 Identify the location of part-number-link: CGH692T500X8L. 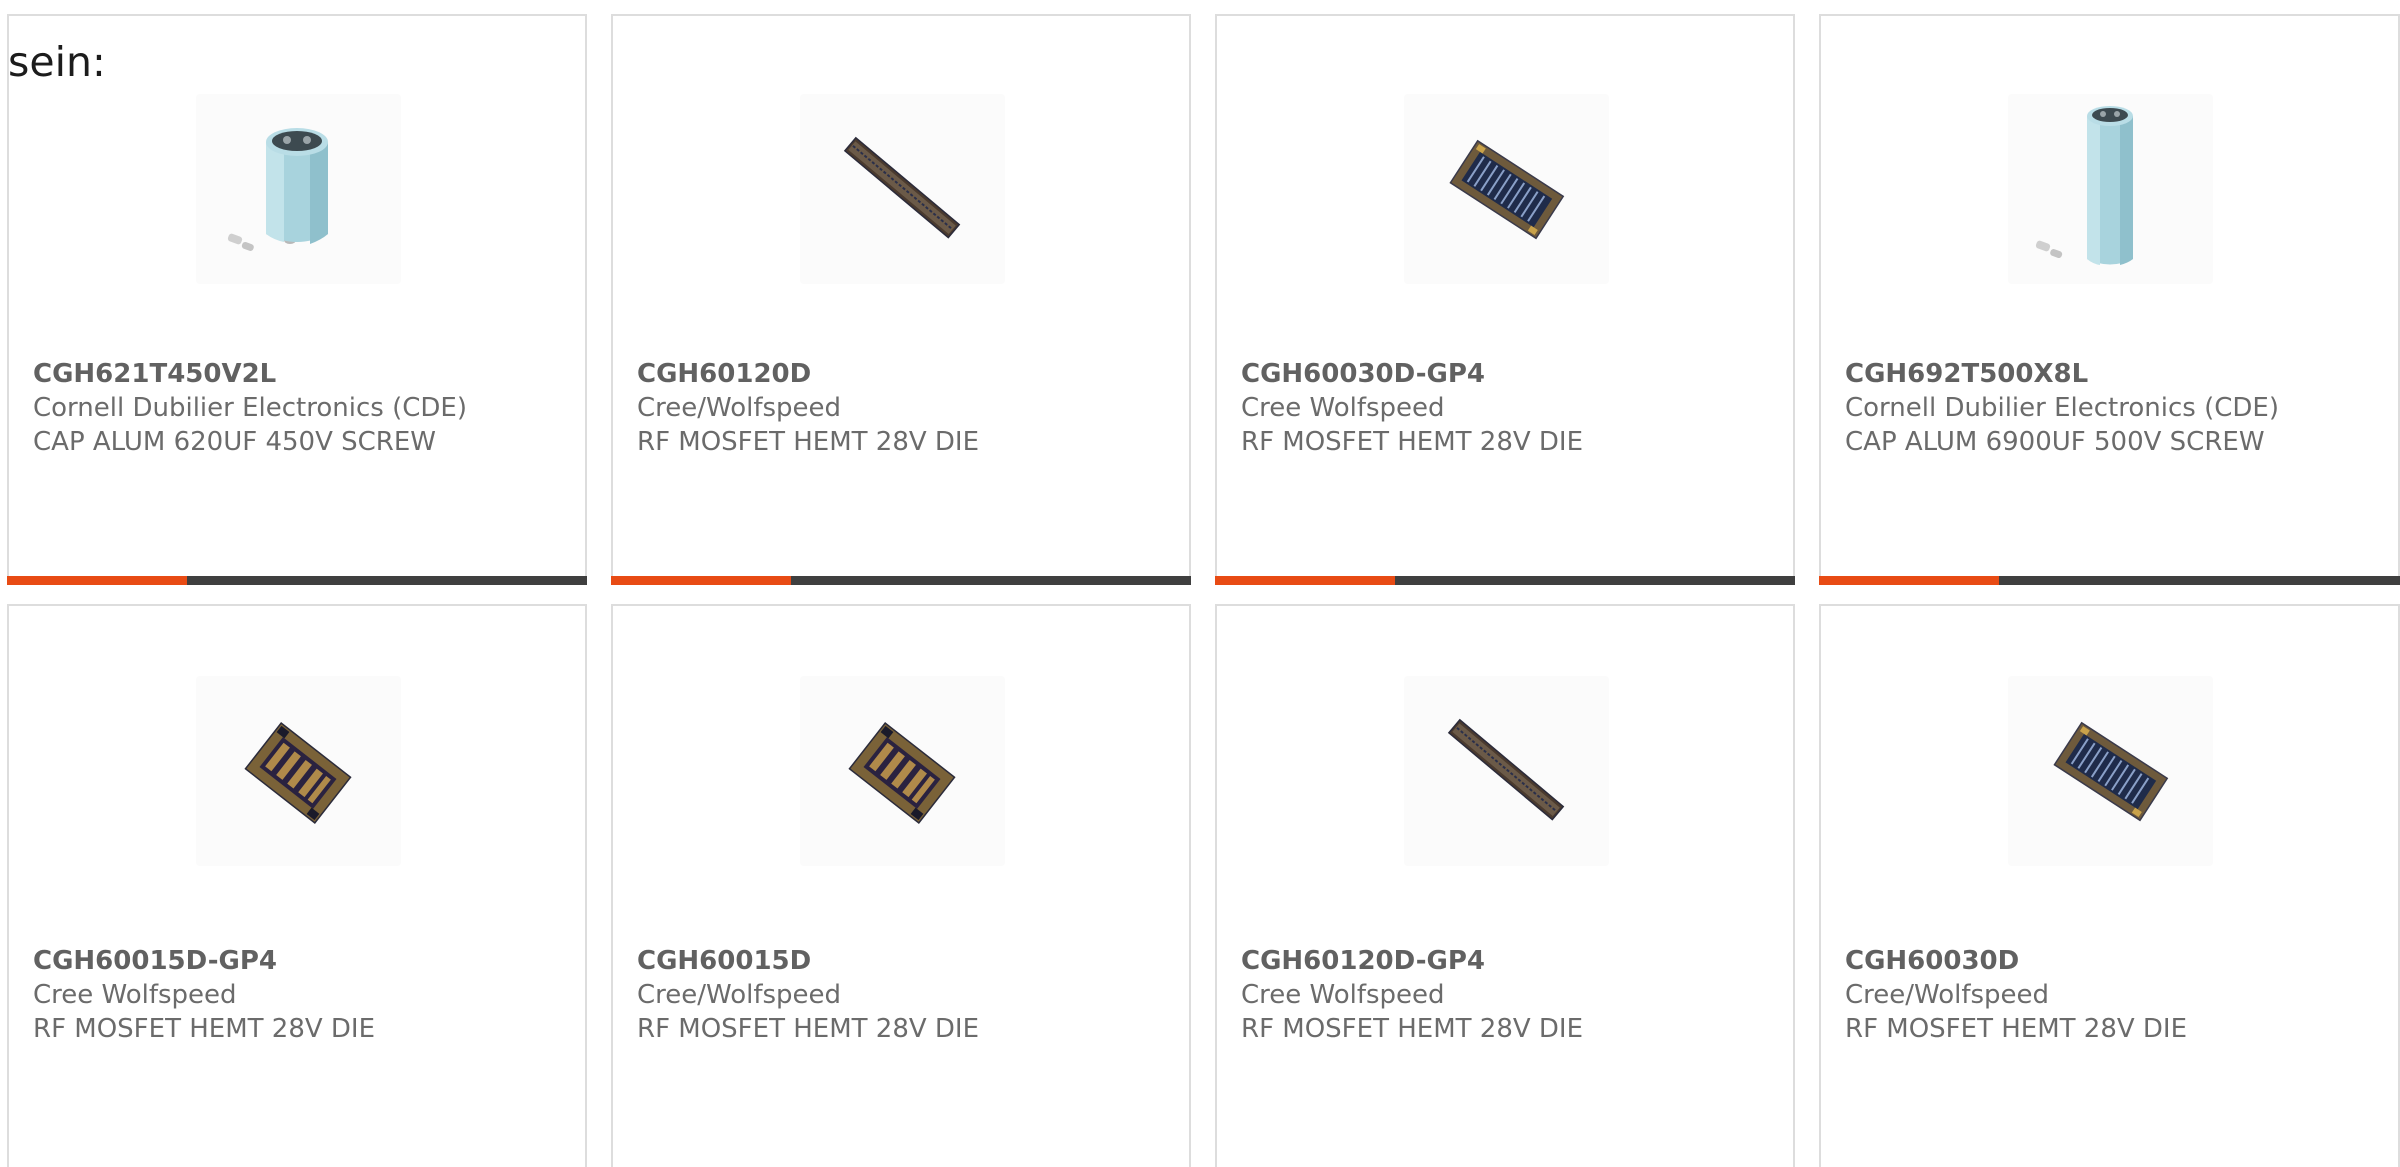
(2111, 374).